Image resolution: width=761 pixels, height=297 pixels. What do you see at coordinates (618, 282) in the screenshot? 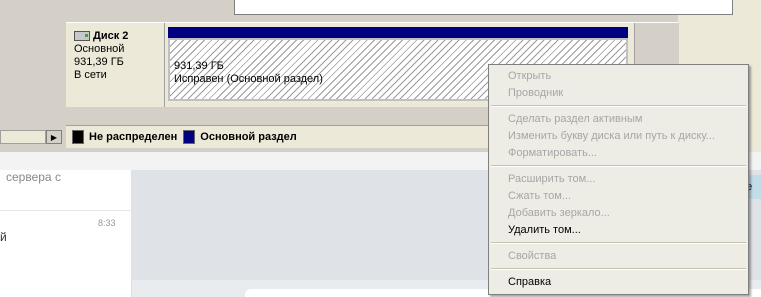
I see `menu-item-help: Справка` at bounding box center [618, 282].